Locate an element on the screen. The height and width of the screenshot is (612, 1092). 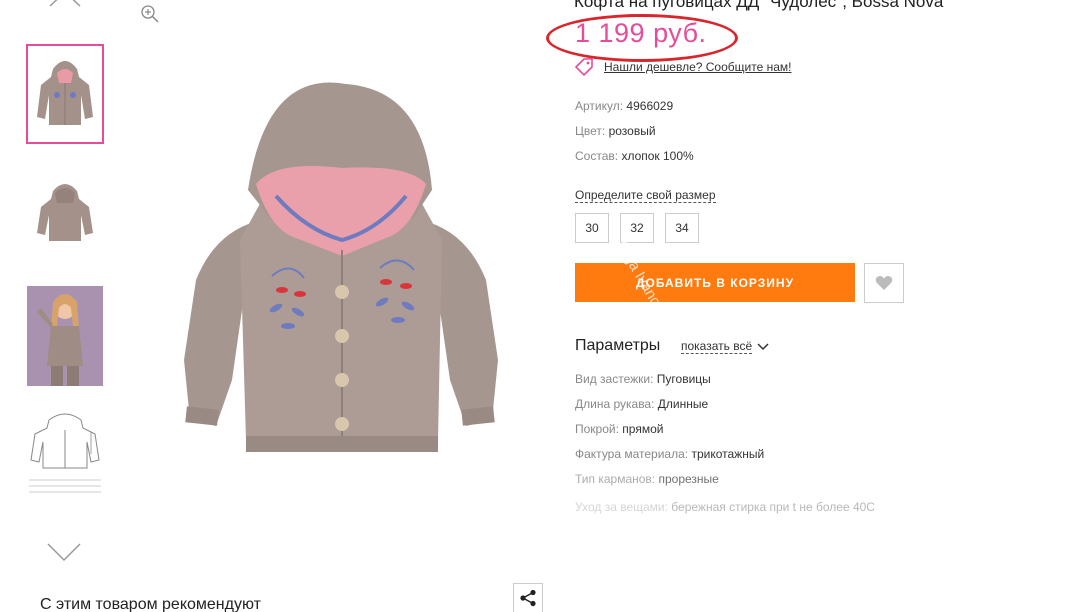
param-pocket-type: Тип карманов: прорезные is located at coordinates (647, 479).